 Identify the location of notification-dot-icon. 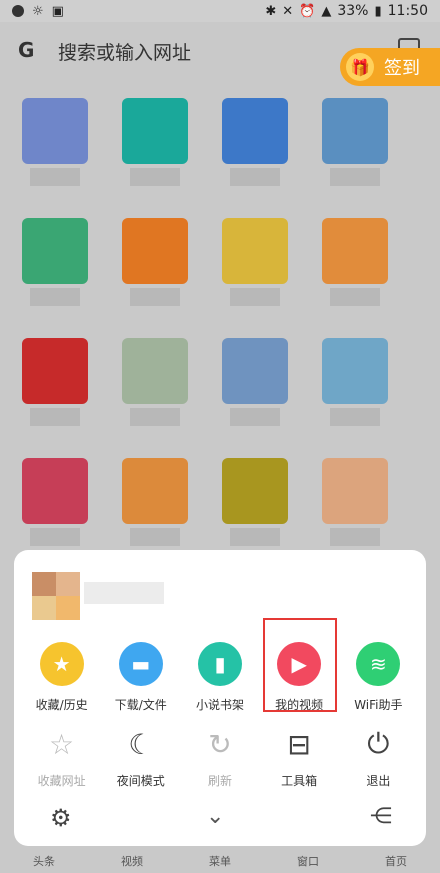
(18, 11).